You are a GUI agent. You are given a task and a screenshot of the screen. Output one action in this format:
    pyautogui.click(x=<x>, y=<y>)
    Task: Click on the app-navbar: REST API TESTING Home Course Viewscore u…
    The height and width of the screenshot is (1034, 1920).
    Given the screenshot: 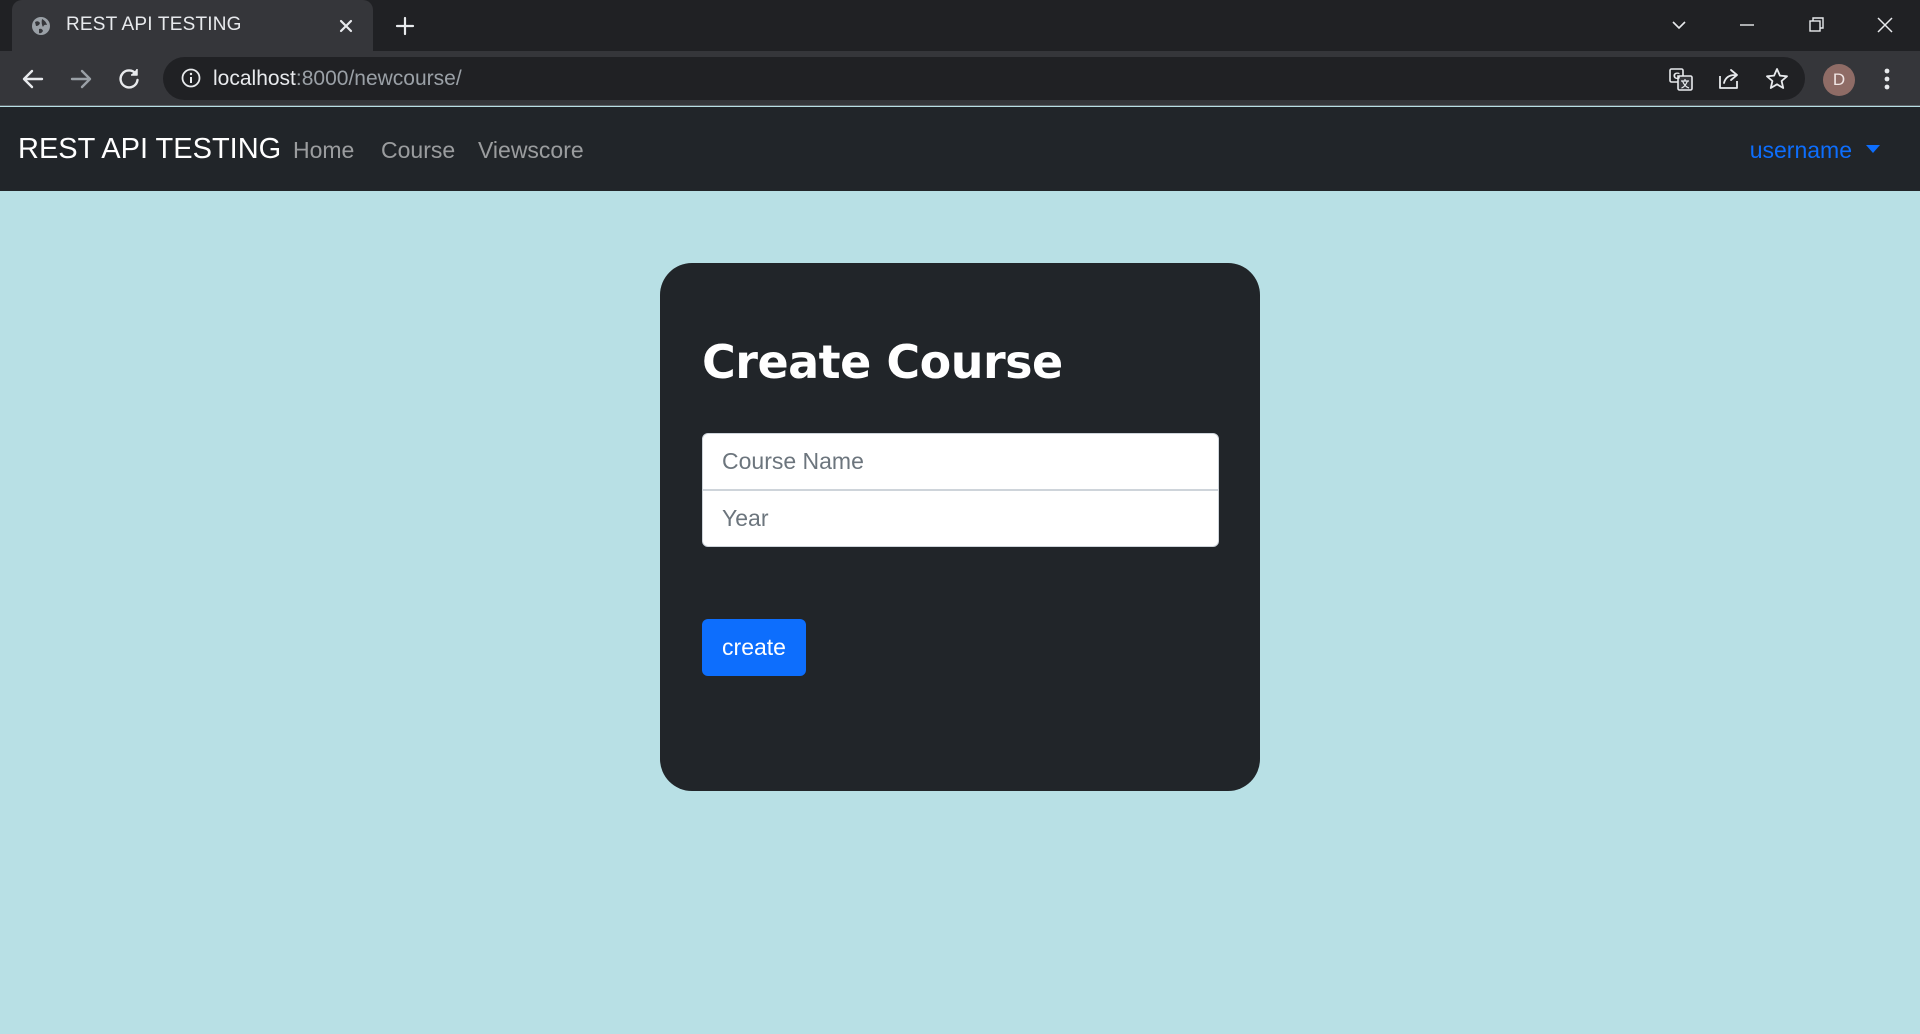 What is the action you would take?
    pyautogui.click(x=960, y=149)
    